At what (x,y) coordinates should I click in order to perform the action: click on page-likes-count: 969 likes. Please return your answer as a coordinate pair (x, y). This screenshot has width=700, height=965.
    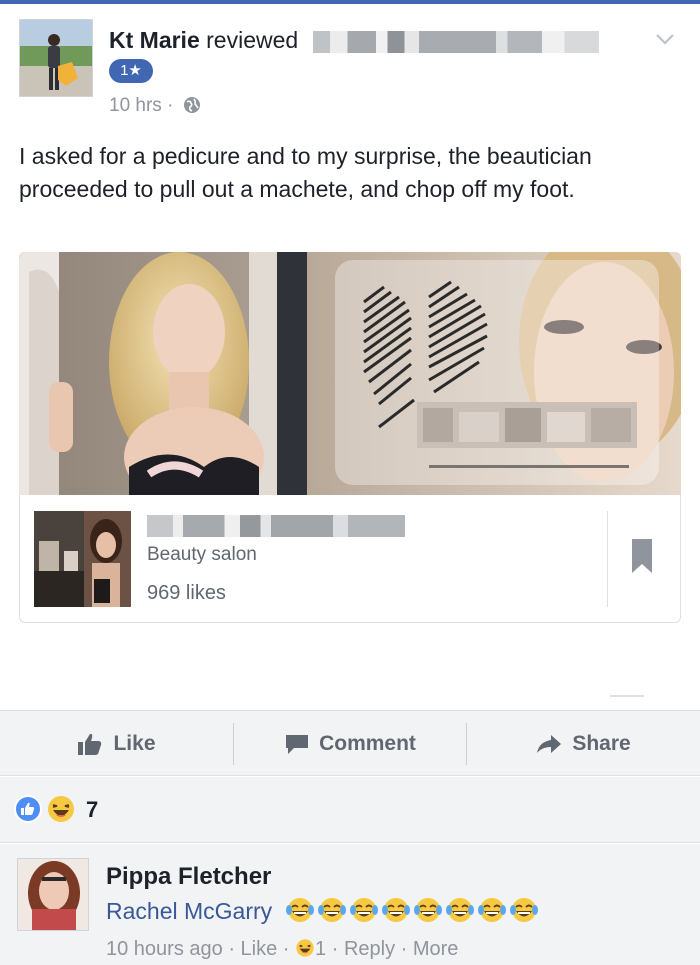
    Looking at the image, I should click on (186, 593).